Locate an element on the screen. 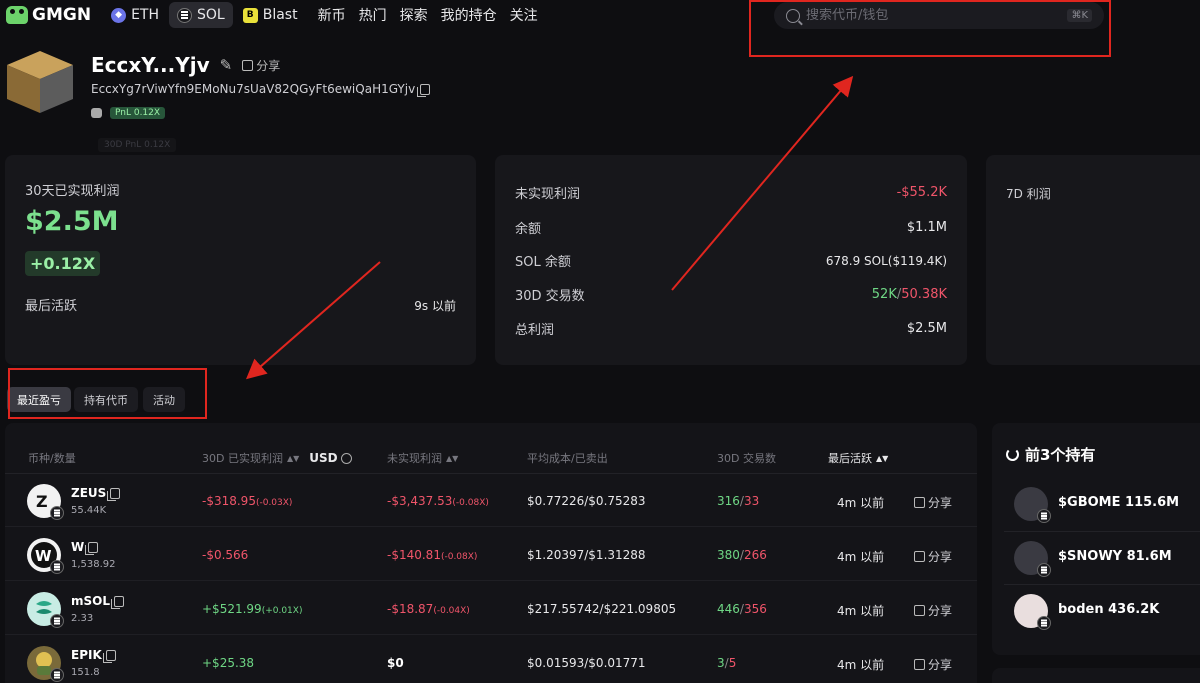  stat-sol-balance-value: 678.9 SOL($119.4K) is located at coordinates (886, 260).